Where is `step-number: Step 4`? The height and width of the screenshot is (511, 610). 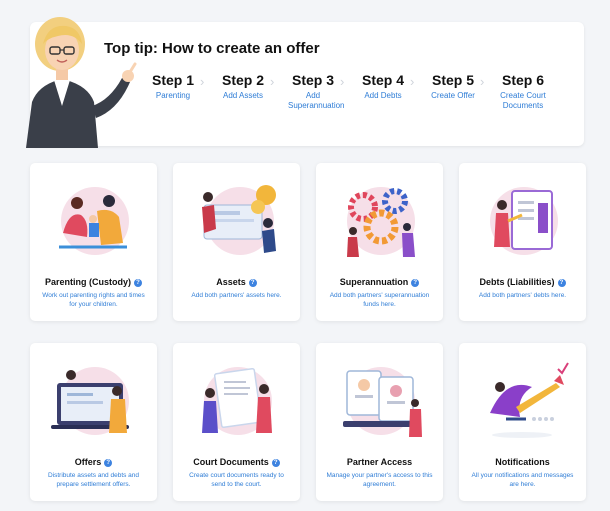 step-number: Step 4 is located at coordinates (382, 80).